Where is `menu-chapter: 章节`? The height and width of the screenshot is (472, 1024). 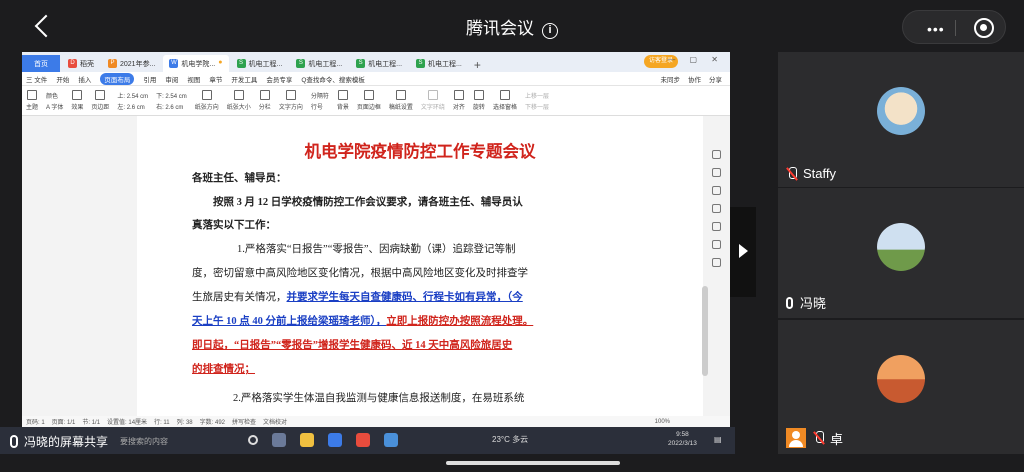
menu-chapter: 章节 is located at coordinates (215, 79).